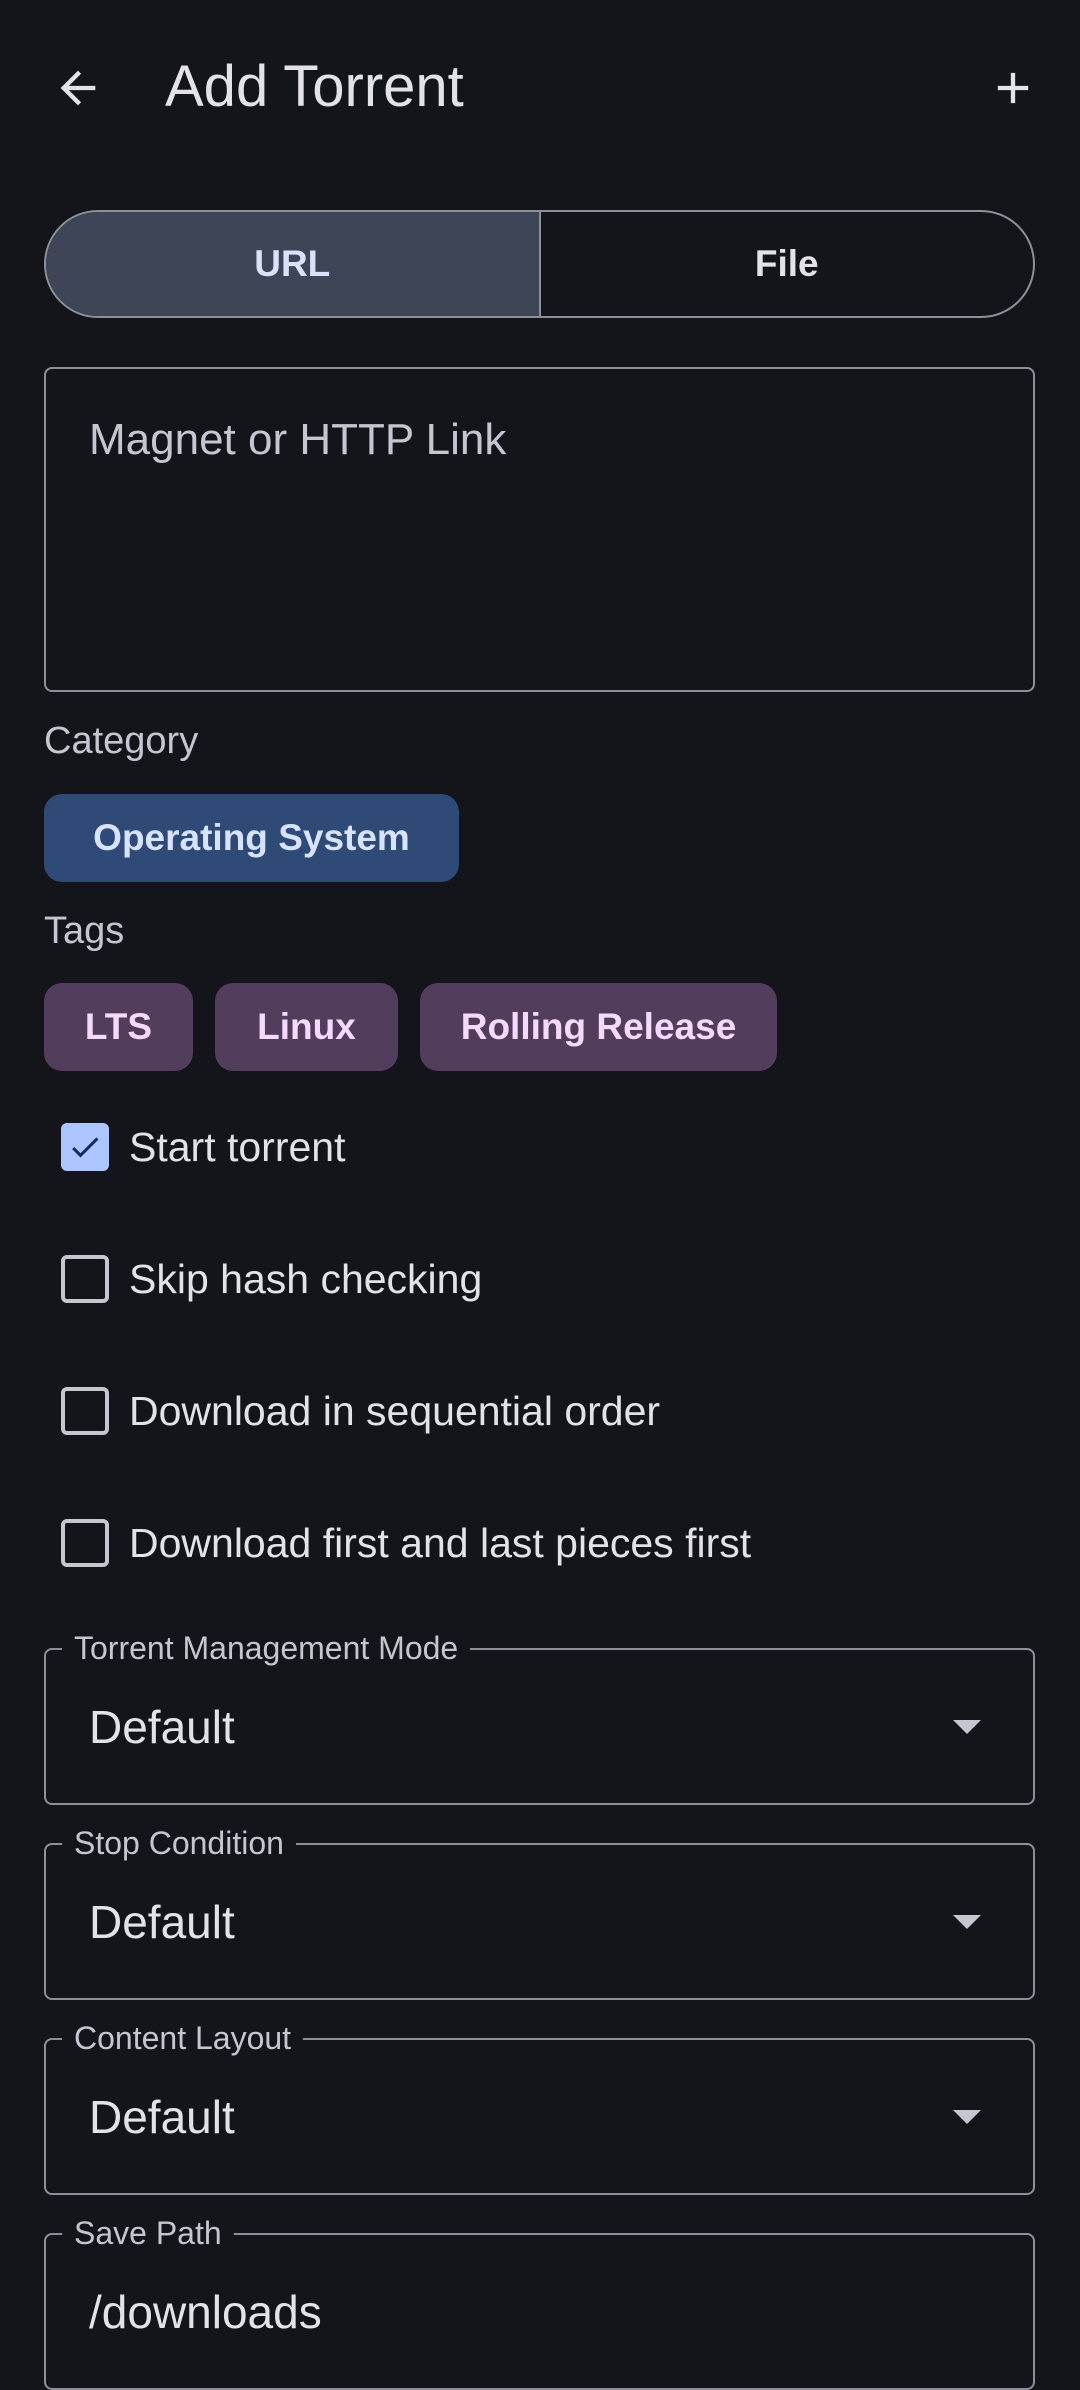  I want to click on plus-icon, so click(1013, 88).